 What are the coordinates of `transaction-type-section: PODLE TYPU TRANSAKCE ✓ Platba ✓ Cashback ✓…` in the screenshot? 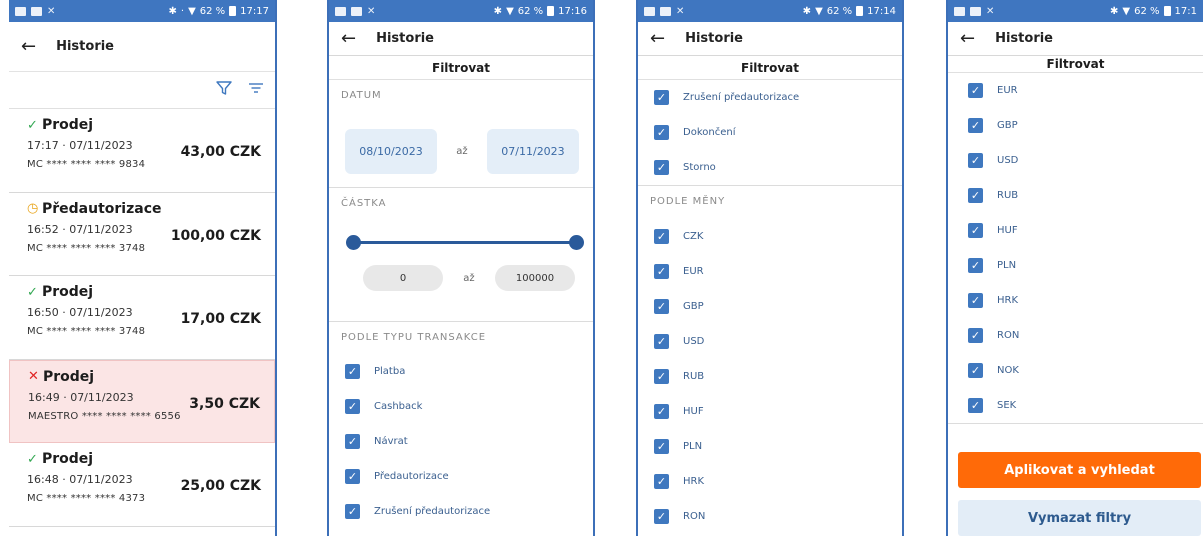 It's located at (461, 425).